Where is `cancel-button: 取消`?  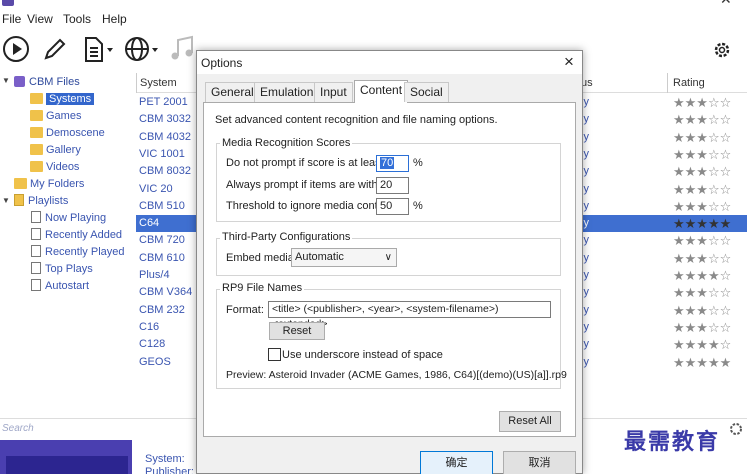 cancel-button: 取消 is located at coordinates (539, 462).